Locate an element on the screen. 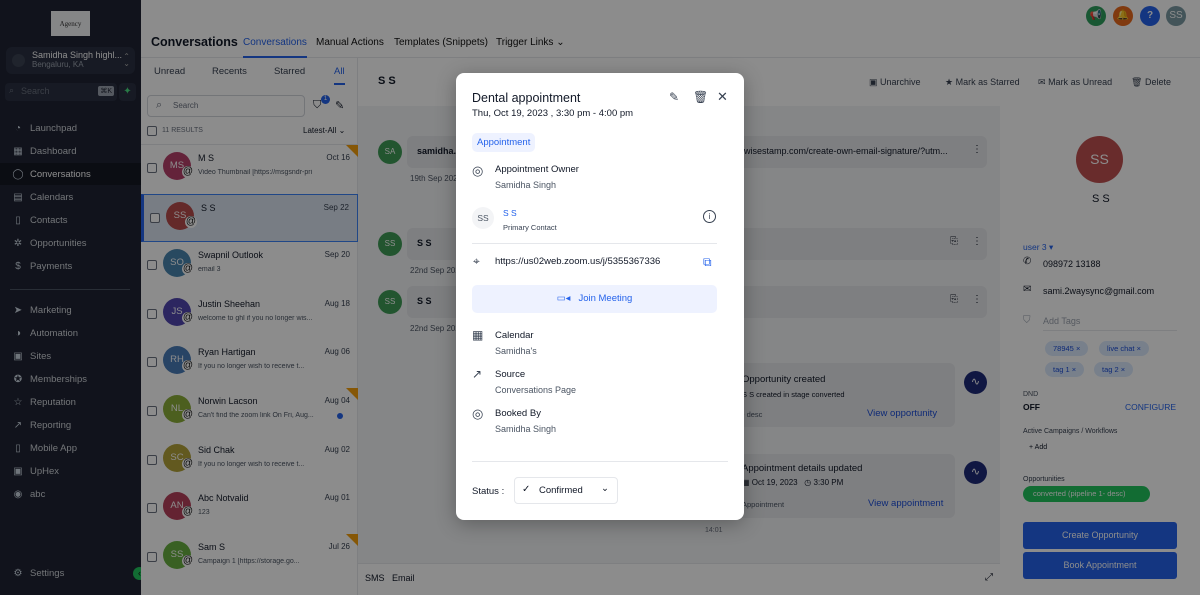 The height and width of the screenshot is (595, 1200). status-dropdown: ✓ Confirmed ⌄ is located at coordinates (566, 490).